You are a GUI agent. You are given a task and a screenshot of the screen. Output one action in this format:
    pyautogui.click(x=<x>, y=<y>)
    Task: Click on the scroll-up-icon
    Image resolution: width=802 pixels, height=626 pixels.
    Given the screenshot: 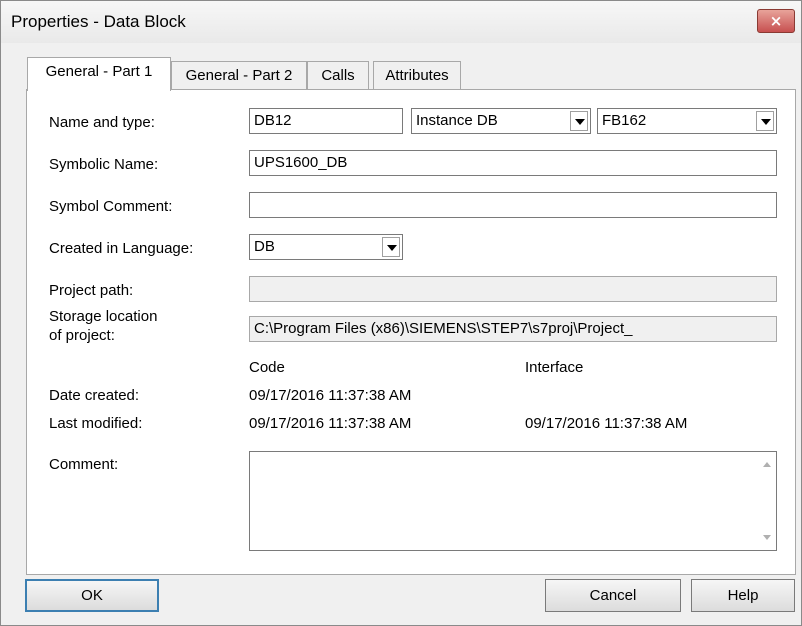 What is the action you would take?
    pyautogui.click(x=767, y=464)
    